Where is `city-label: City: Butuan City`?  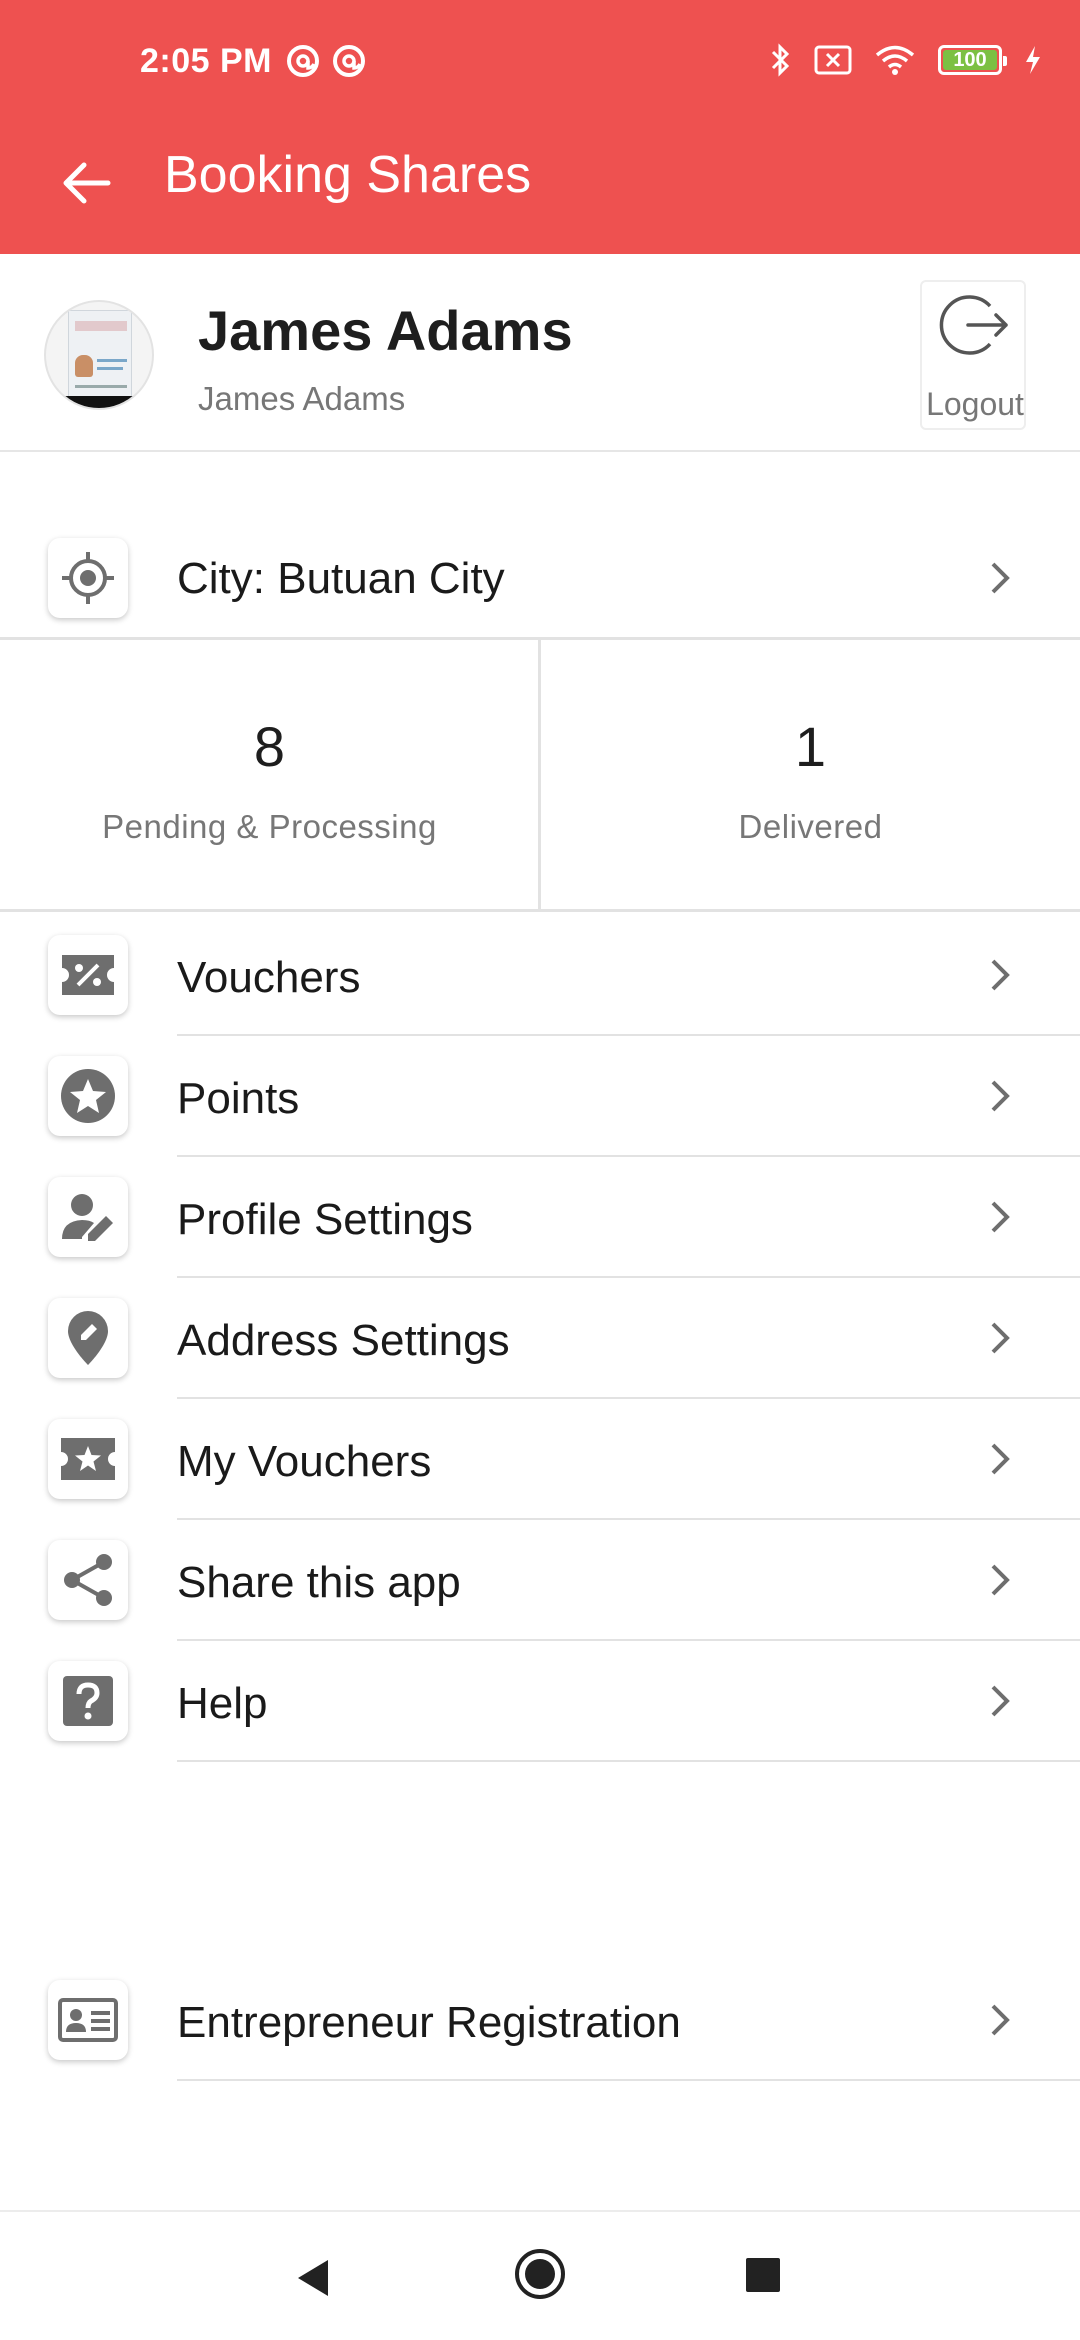
city-label: City: Butuan City is located at coordinates (341, 578).